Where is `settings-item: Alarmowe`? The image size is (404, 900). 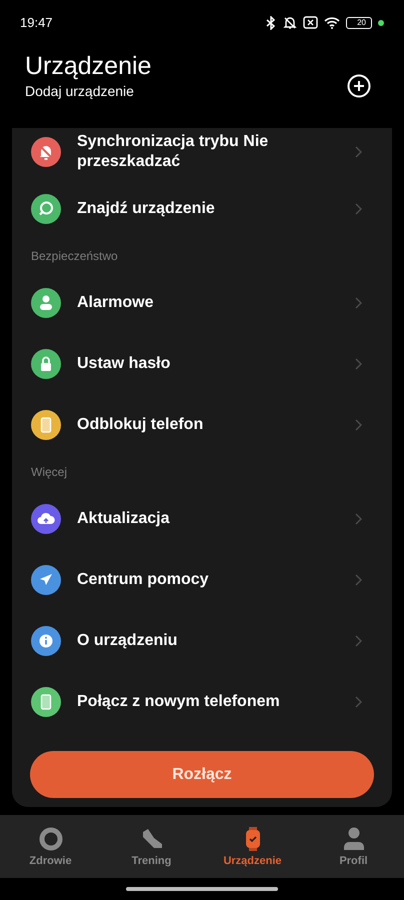 settings-item: Alarmowe is located at coordinates (202, 302).